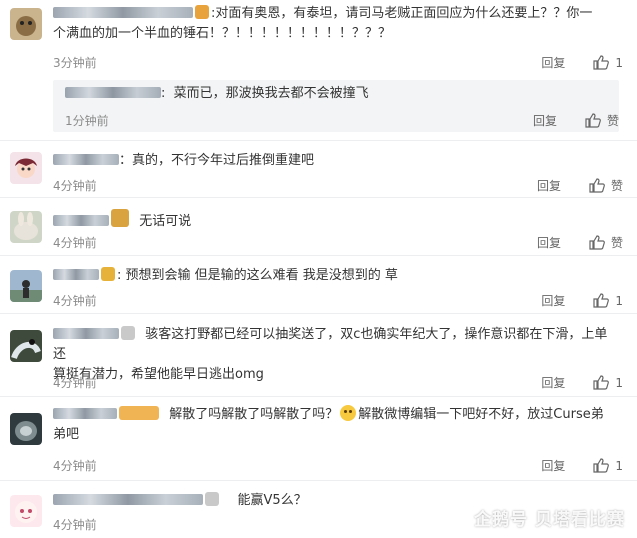  What do you see at coordinates (348, 413) in the screenshot?
I see `emoji-icon` at bounding box center [348, 413].